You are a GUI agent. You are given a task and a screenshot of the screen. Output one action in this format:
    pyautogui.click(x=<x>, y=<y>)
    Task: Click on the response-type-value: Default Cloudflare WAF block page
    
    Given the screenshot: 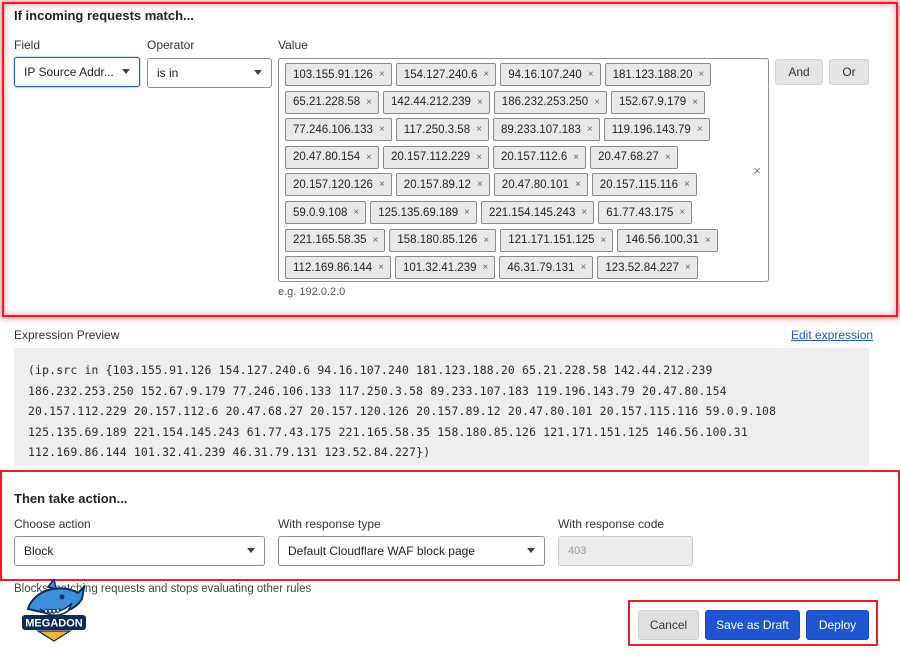 What is the action you would take?
    pyautogui.click(x=381, y=551)
    